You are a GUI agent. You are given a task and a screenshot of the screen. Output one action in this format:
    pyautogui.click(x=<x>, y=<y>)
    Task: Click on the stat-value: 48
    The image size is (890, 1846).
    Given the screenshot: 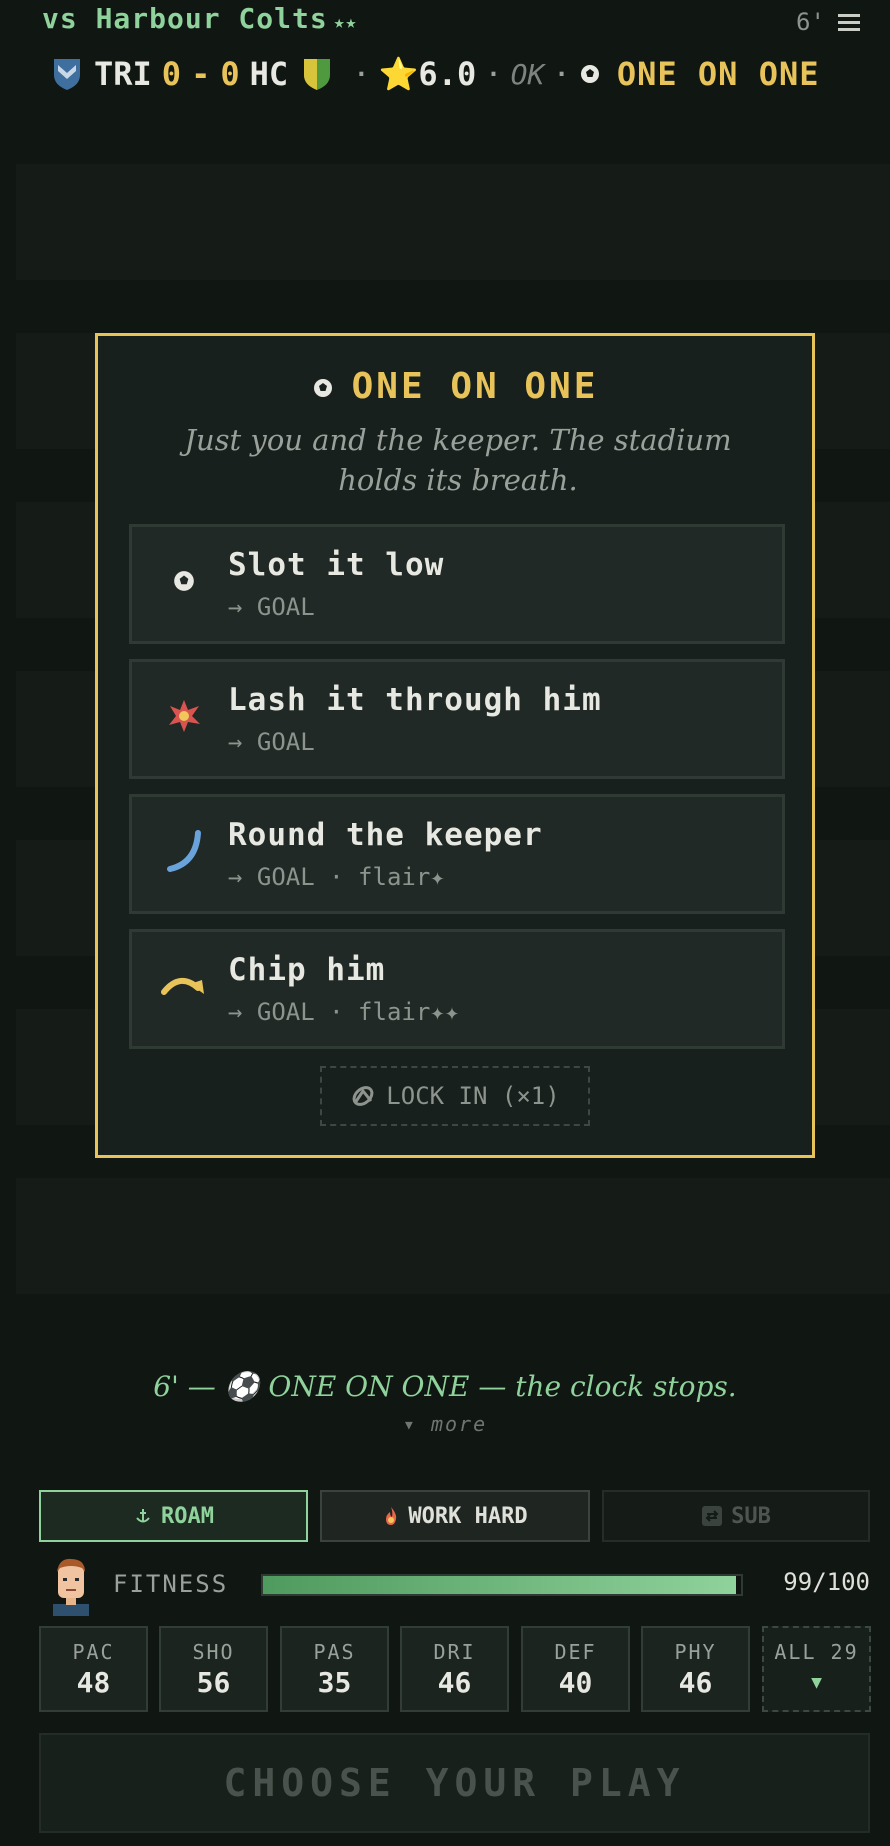 What is the action you would take?
    pyautogui.click(x=93, y=1682)
    